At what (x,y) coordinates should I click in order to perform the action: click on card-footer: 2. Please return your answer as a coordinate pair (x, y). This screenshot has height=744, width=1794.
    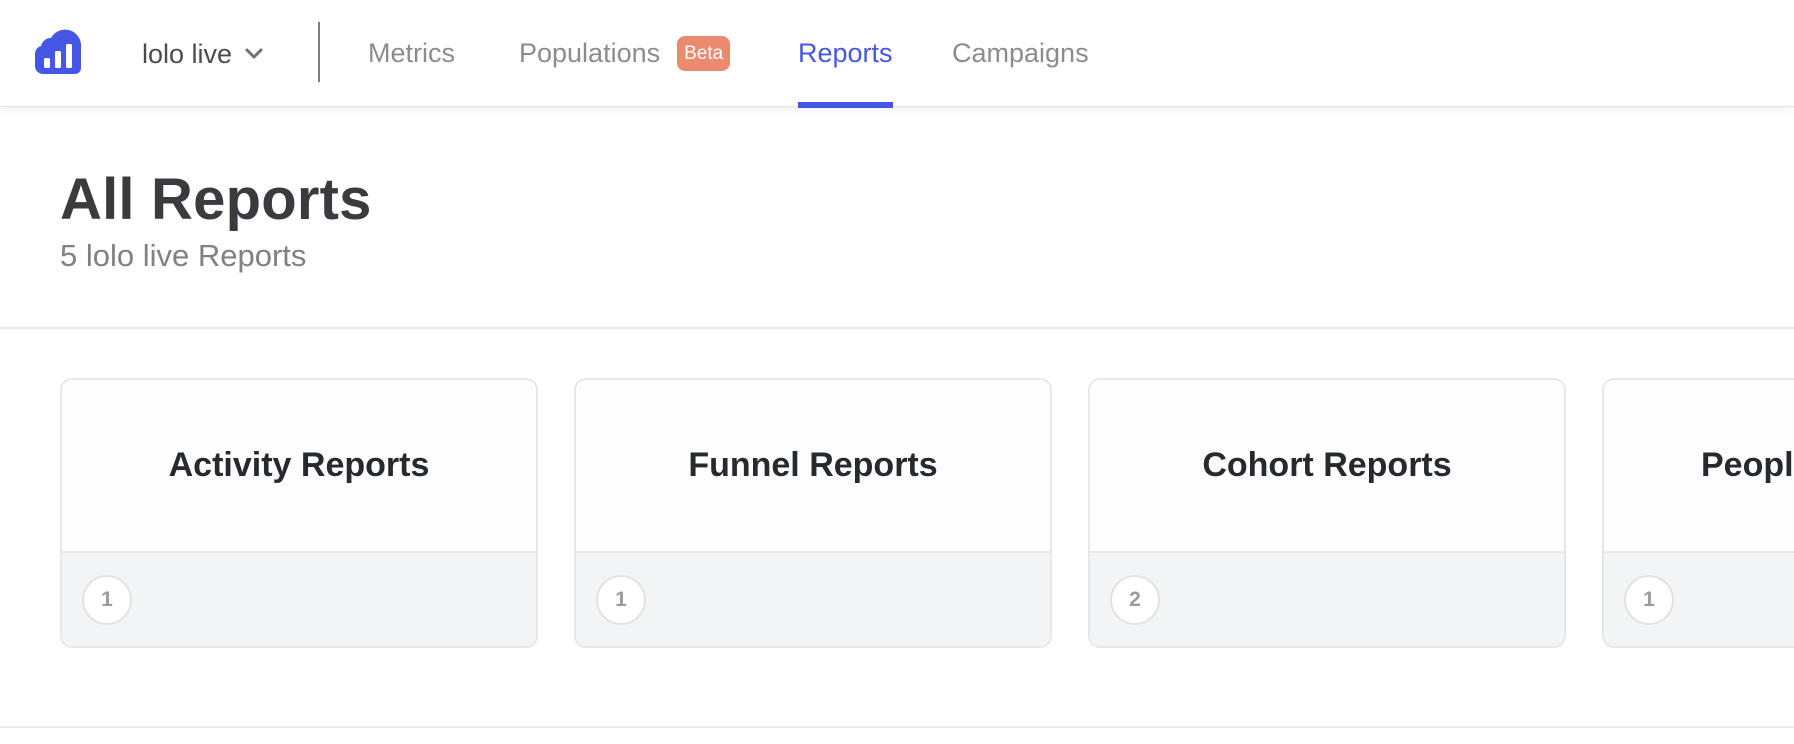
    Looking at the image, I should click on (1327, 599).